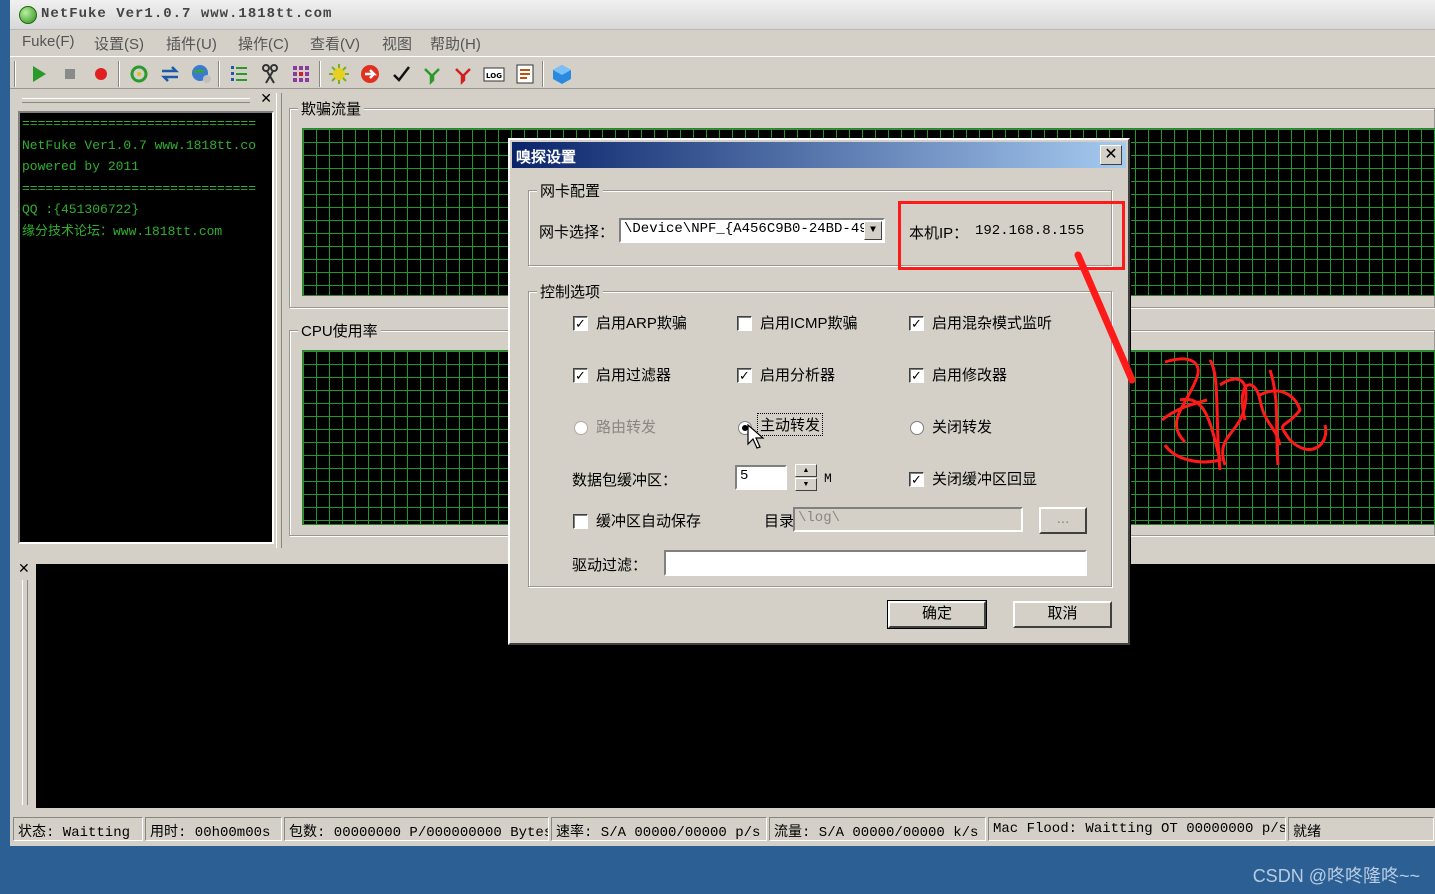 The width and height of the screenshot is (1435, 894). What do you see at coordinates (1137, 829) in the screenshot?
I see `status-macflood: Mac Flood: Waitting OT 00000000 p/s` at bounding box center [1137, 829].